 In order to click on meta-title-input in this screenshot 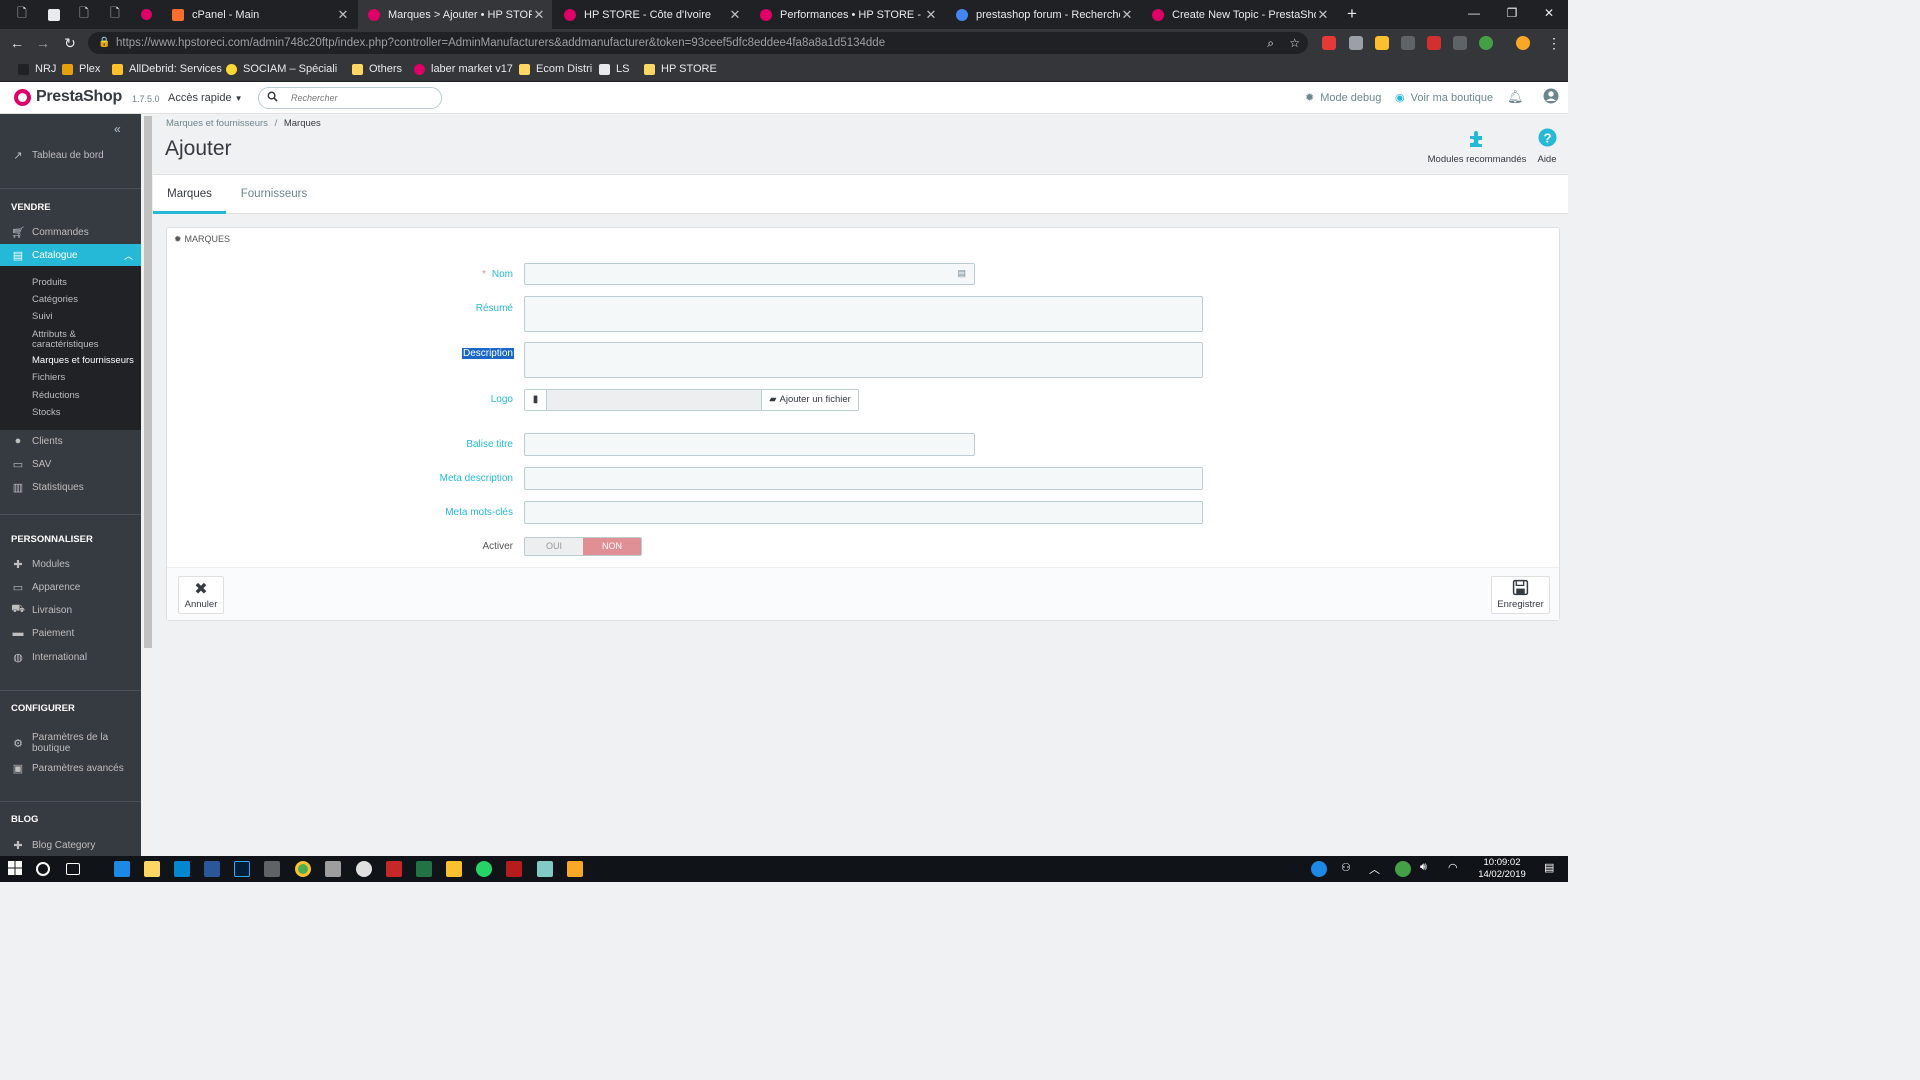, I will do `click(749, 444)`.